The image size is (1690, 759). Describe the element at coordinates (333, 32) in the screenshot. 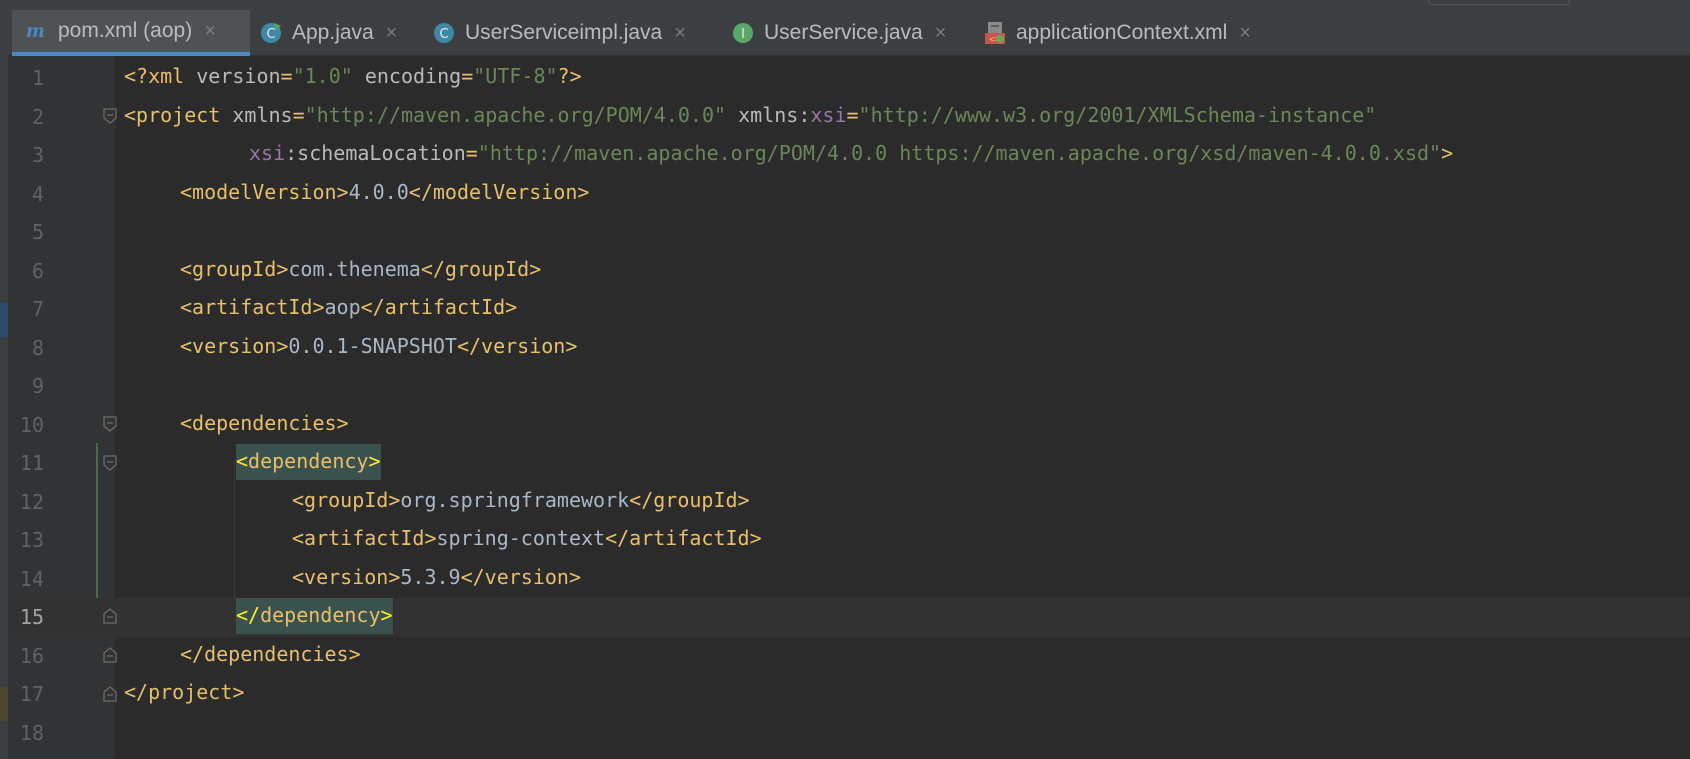

I see `tab-label: App.java` at that location.